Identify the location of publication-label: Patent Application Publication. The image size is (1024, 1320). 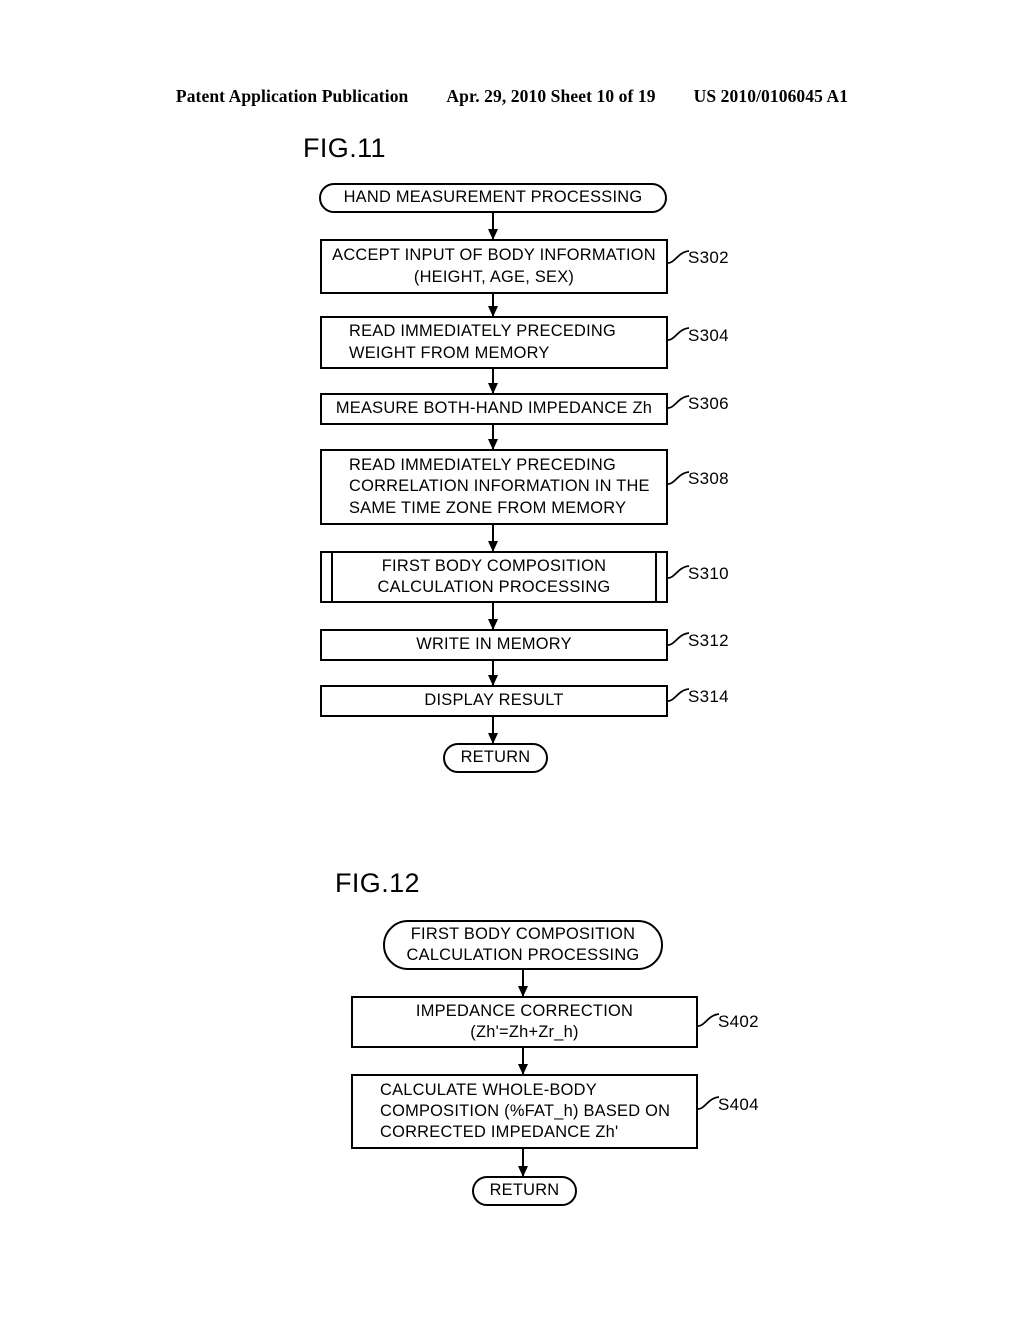
(292, 96).